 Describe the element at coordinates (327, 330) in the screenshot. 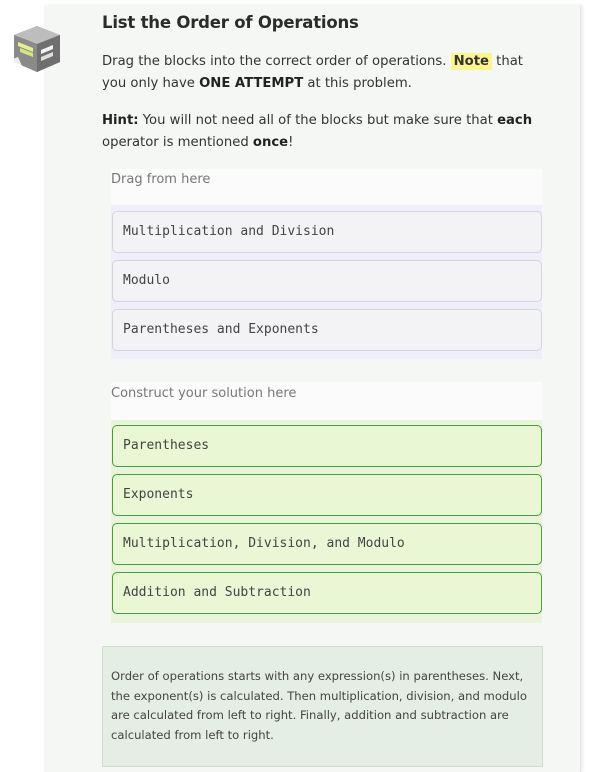

I see `source-block: Parentheses and Exponents` at that location.